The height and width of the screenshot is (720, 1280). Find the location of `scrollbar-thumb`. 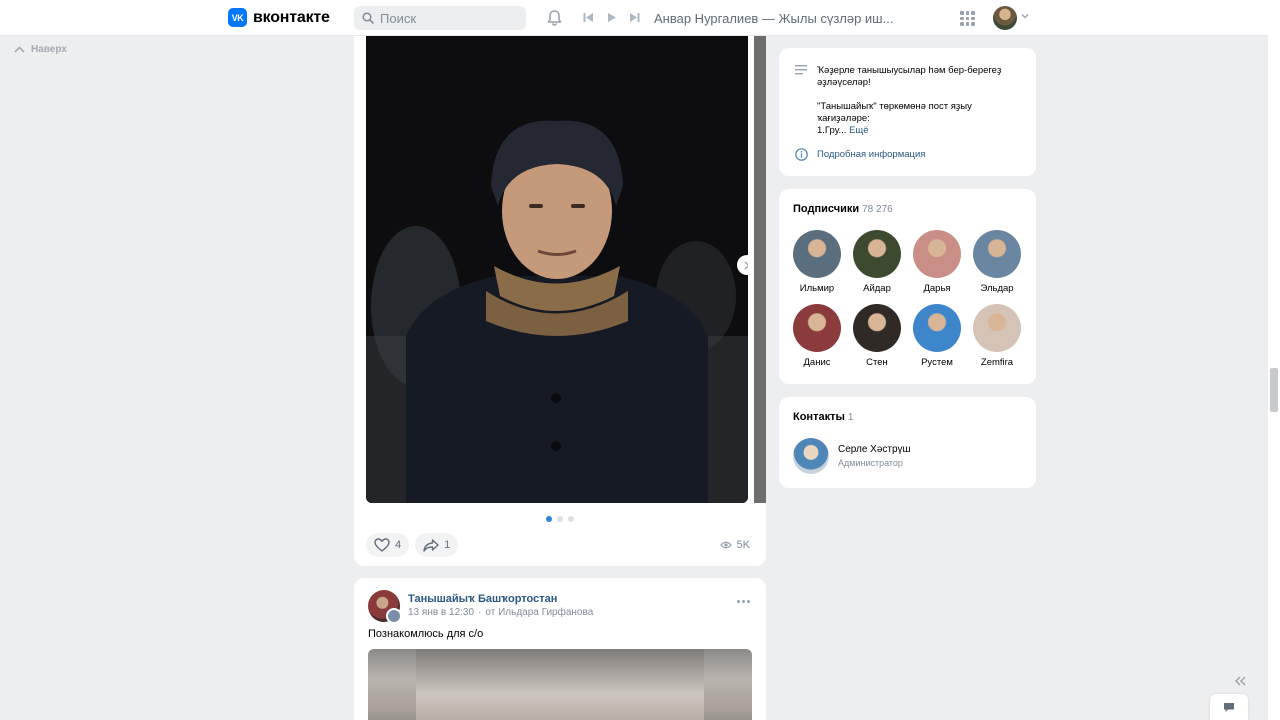

scrollbar-thumb is located at coordinates (1274, 390).